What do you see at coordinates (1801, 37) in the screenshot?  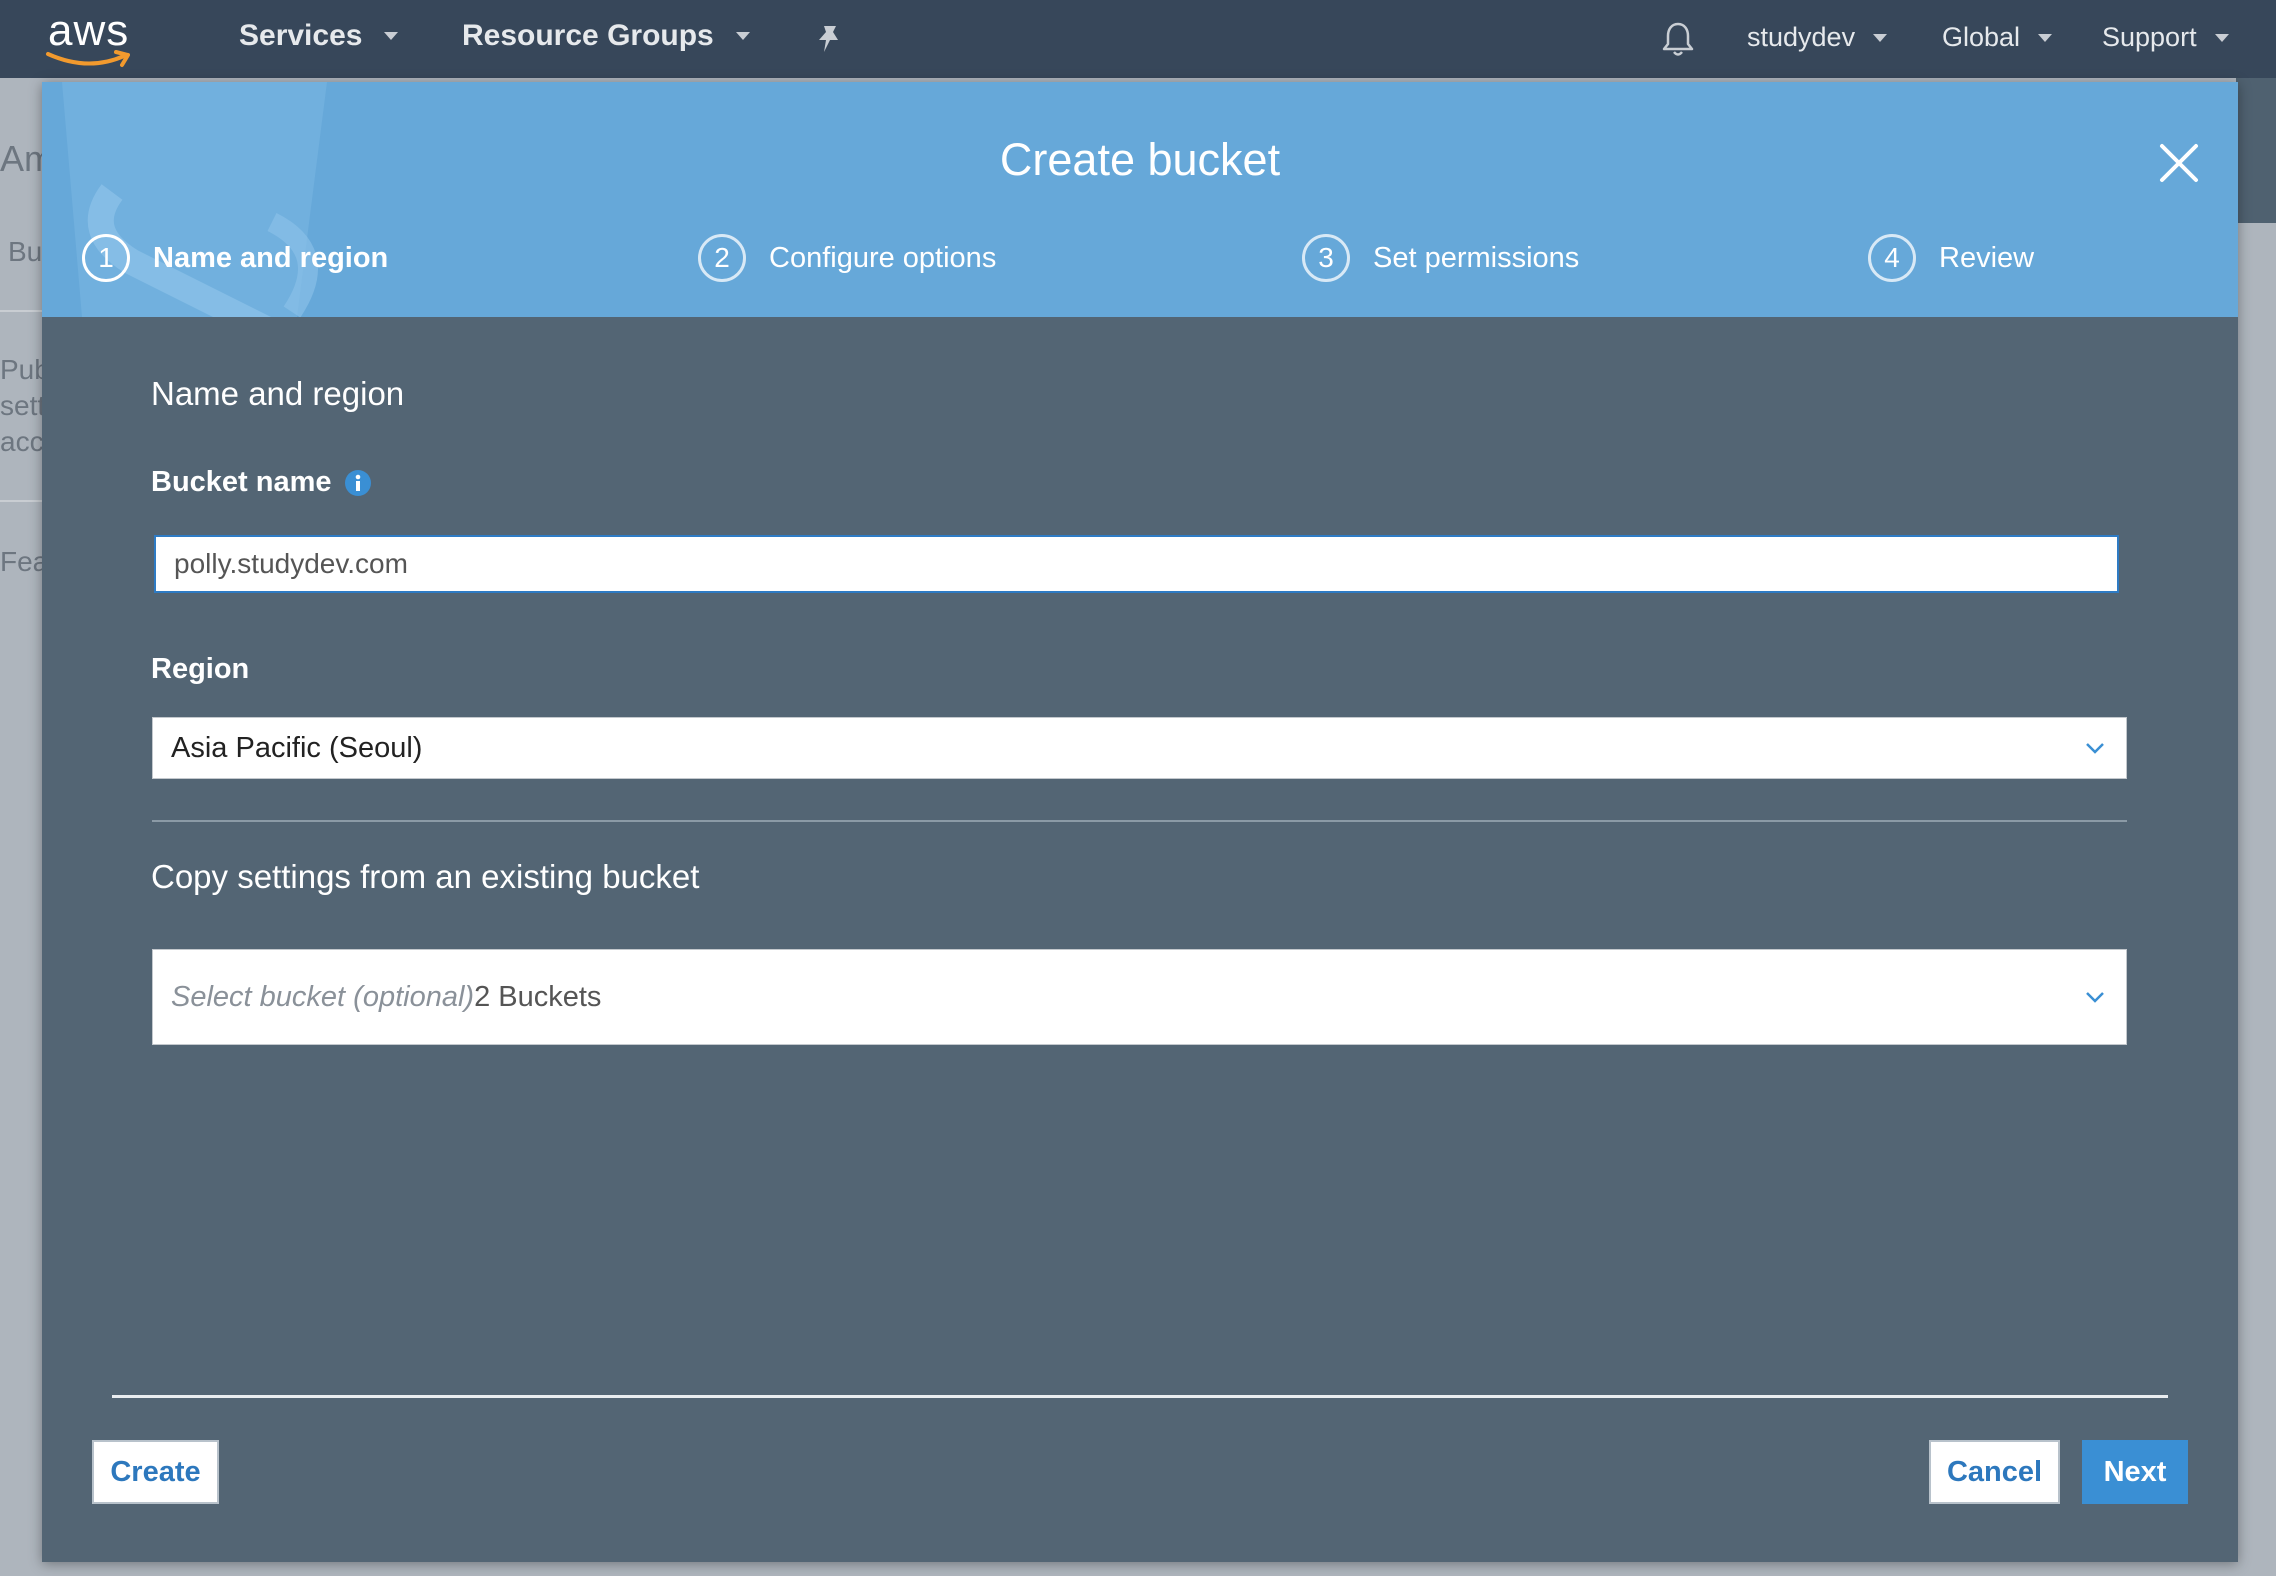 I see `account-label: studydev` at bounding box center [1801, 37].